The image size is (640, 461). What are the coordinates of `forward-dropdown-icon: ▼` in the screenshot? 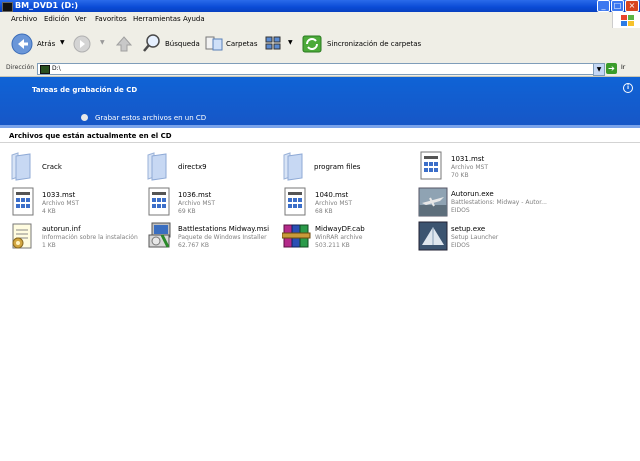 It's located at (102, 42).